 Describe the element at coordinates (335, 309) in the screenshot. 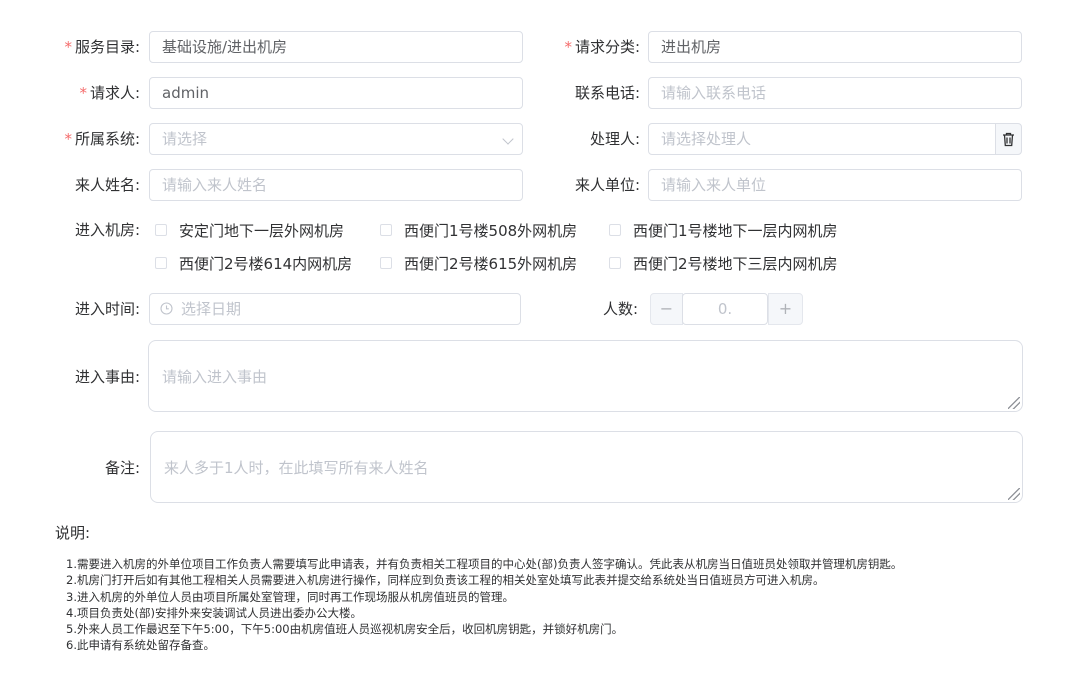

I see `entry-time-picker: 选择日期` at that location.